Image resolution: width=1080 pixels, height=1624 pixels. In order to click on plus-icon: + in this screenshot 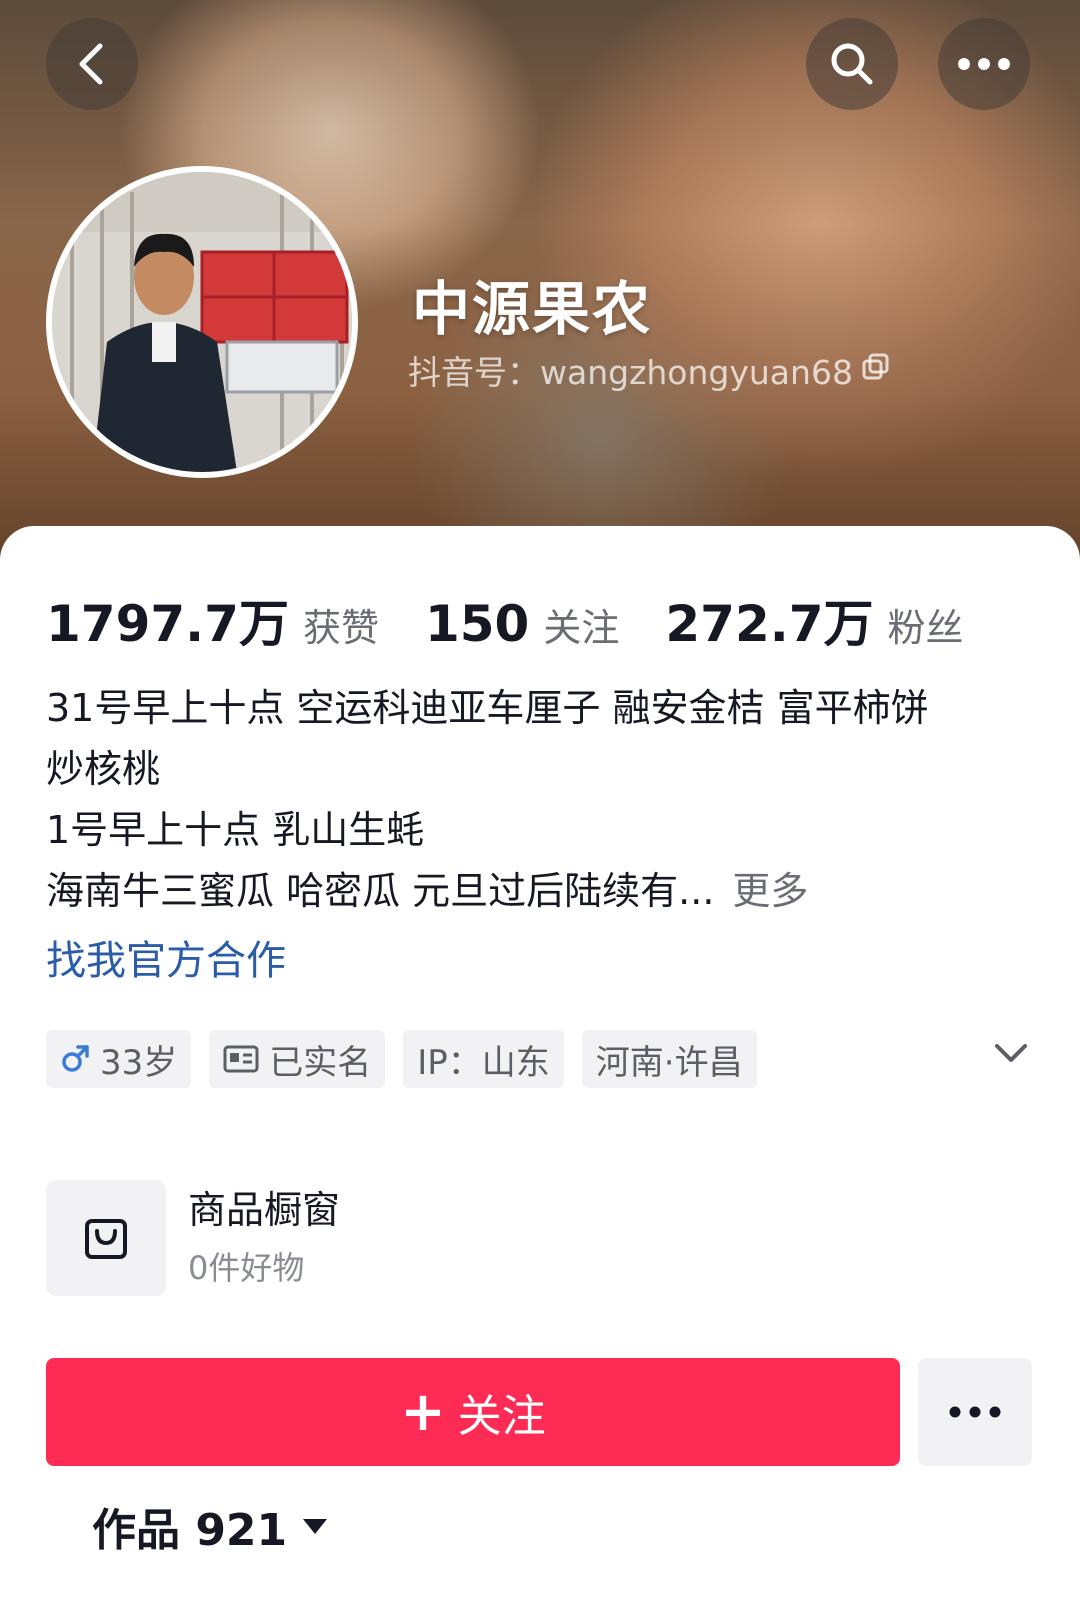, I will do `click(423, 1411)`.